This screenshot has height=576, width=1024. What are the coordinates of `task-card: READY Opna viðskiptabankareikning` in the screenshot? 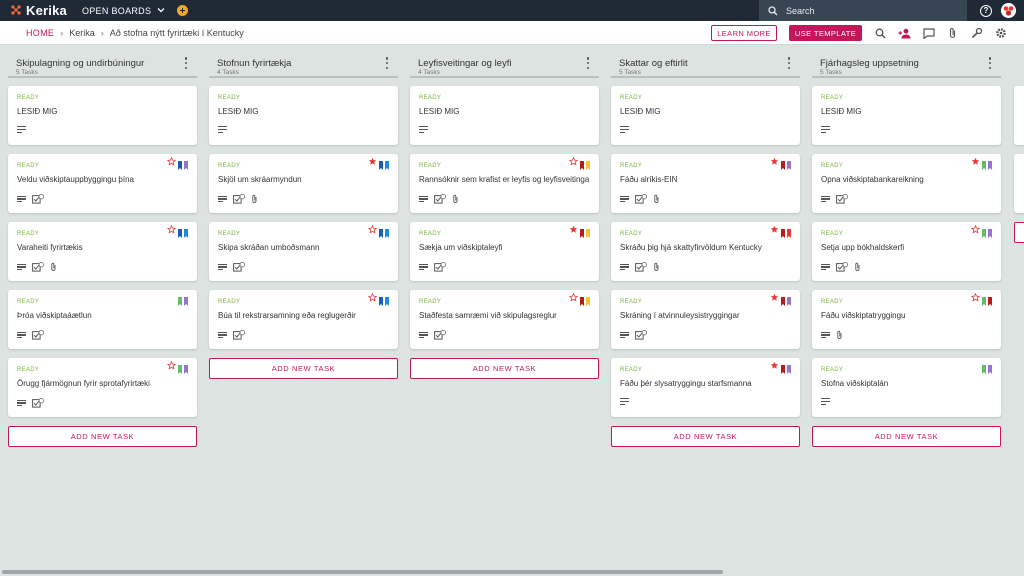 It's located at (906, 183).